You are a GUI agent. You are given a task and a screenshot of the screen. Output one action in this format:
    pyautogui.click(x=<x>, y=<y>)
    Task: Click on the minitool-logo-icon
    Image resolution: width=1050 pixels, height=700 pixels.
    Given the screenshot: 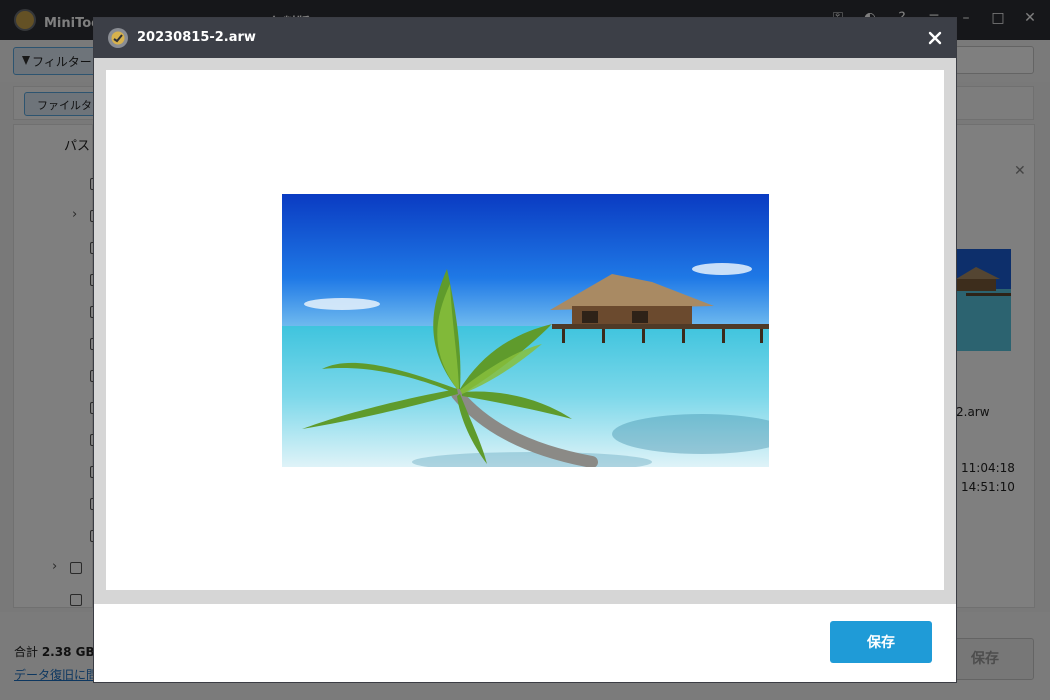 What is the action you would take?
    pyautogui.click(x=118, y=38)
    